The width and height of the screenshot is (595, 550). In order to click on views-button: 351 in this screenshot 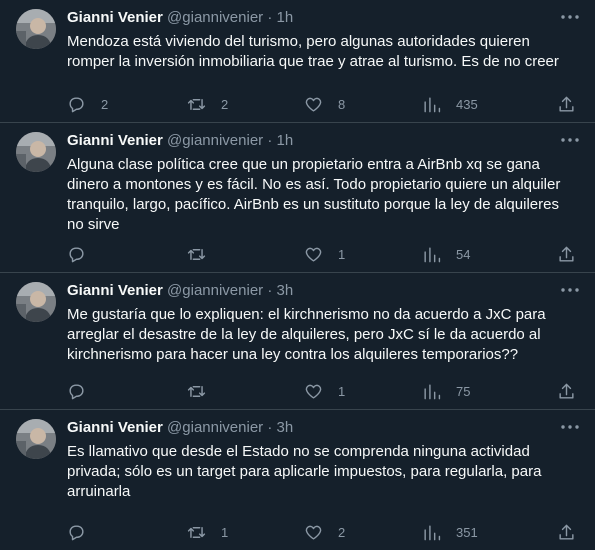, I will do `click(450, 532)`.